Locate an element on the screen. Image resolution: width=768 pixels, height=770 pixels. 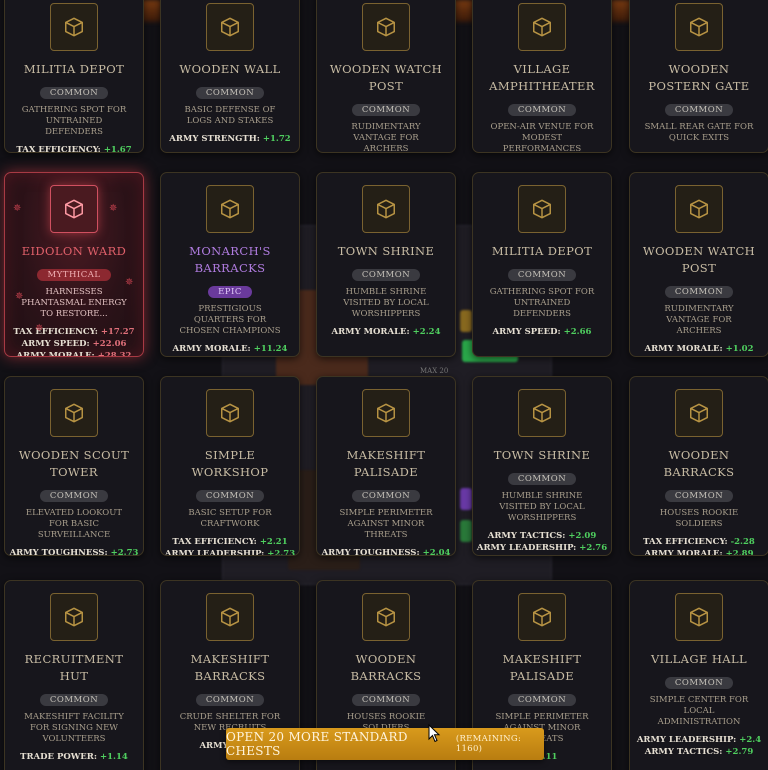
building-name: Militia Depot is located at coordinates (542, 251).